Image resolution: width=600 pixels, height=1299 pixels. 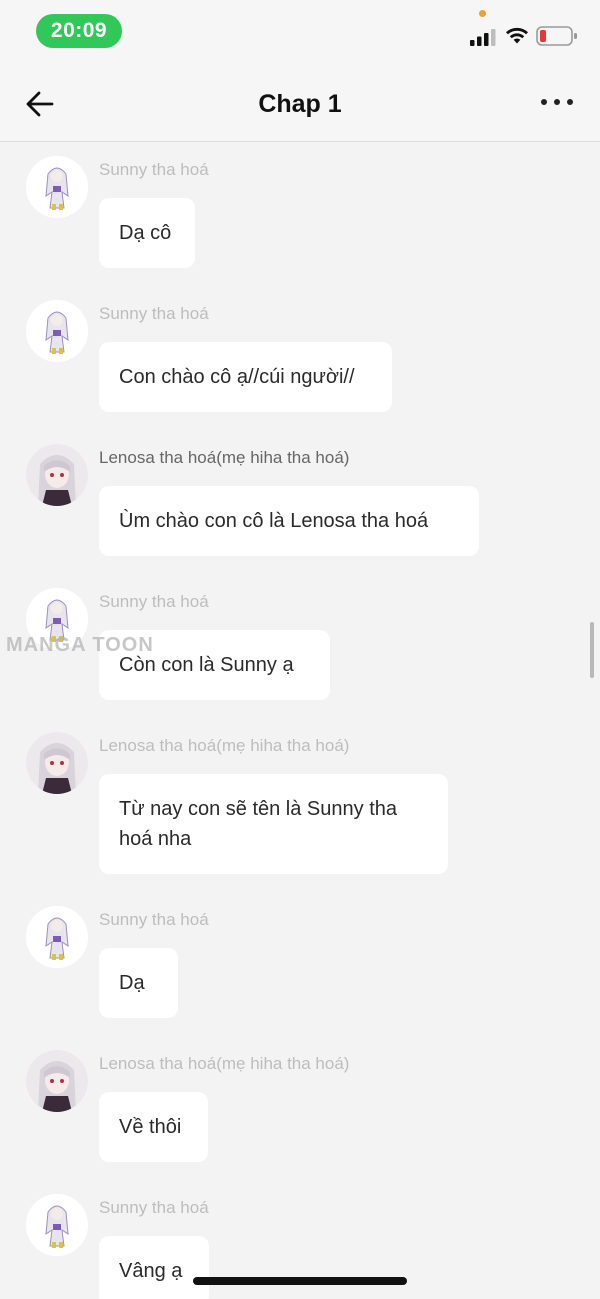 I want to click on cellular-signal-icon, so click(x=483, y=37).